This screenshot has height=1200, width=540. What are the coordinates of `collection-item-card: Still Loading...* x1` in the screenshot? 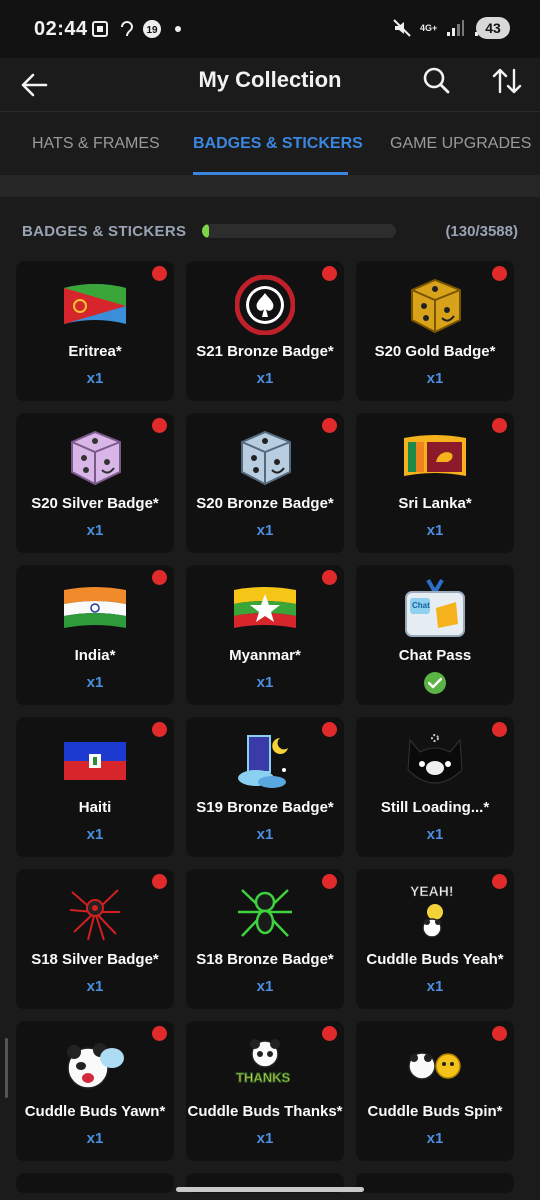 It's located at (435, 787).